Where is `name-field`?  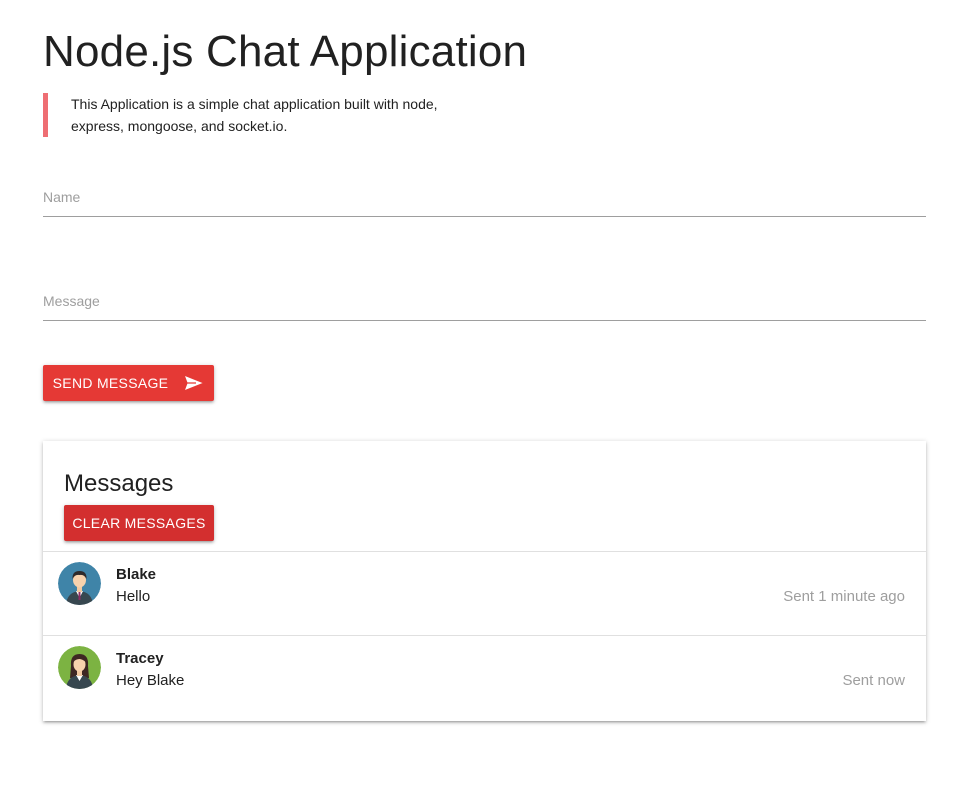 name-field is located at coordinates (484, 201).